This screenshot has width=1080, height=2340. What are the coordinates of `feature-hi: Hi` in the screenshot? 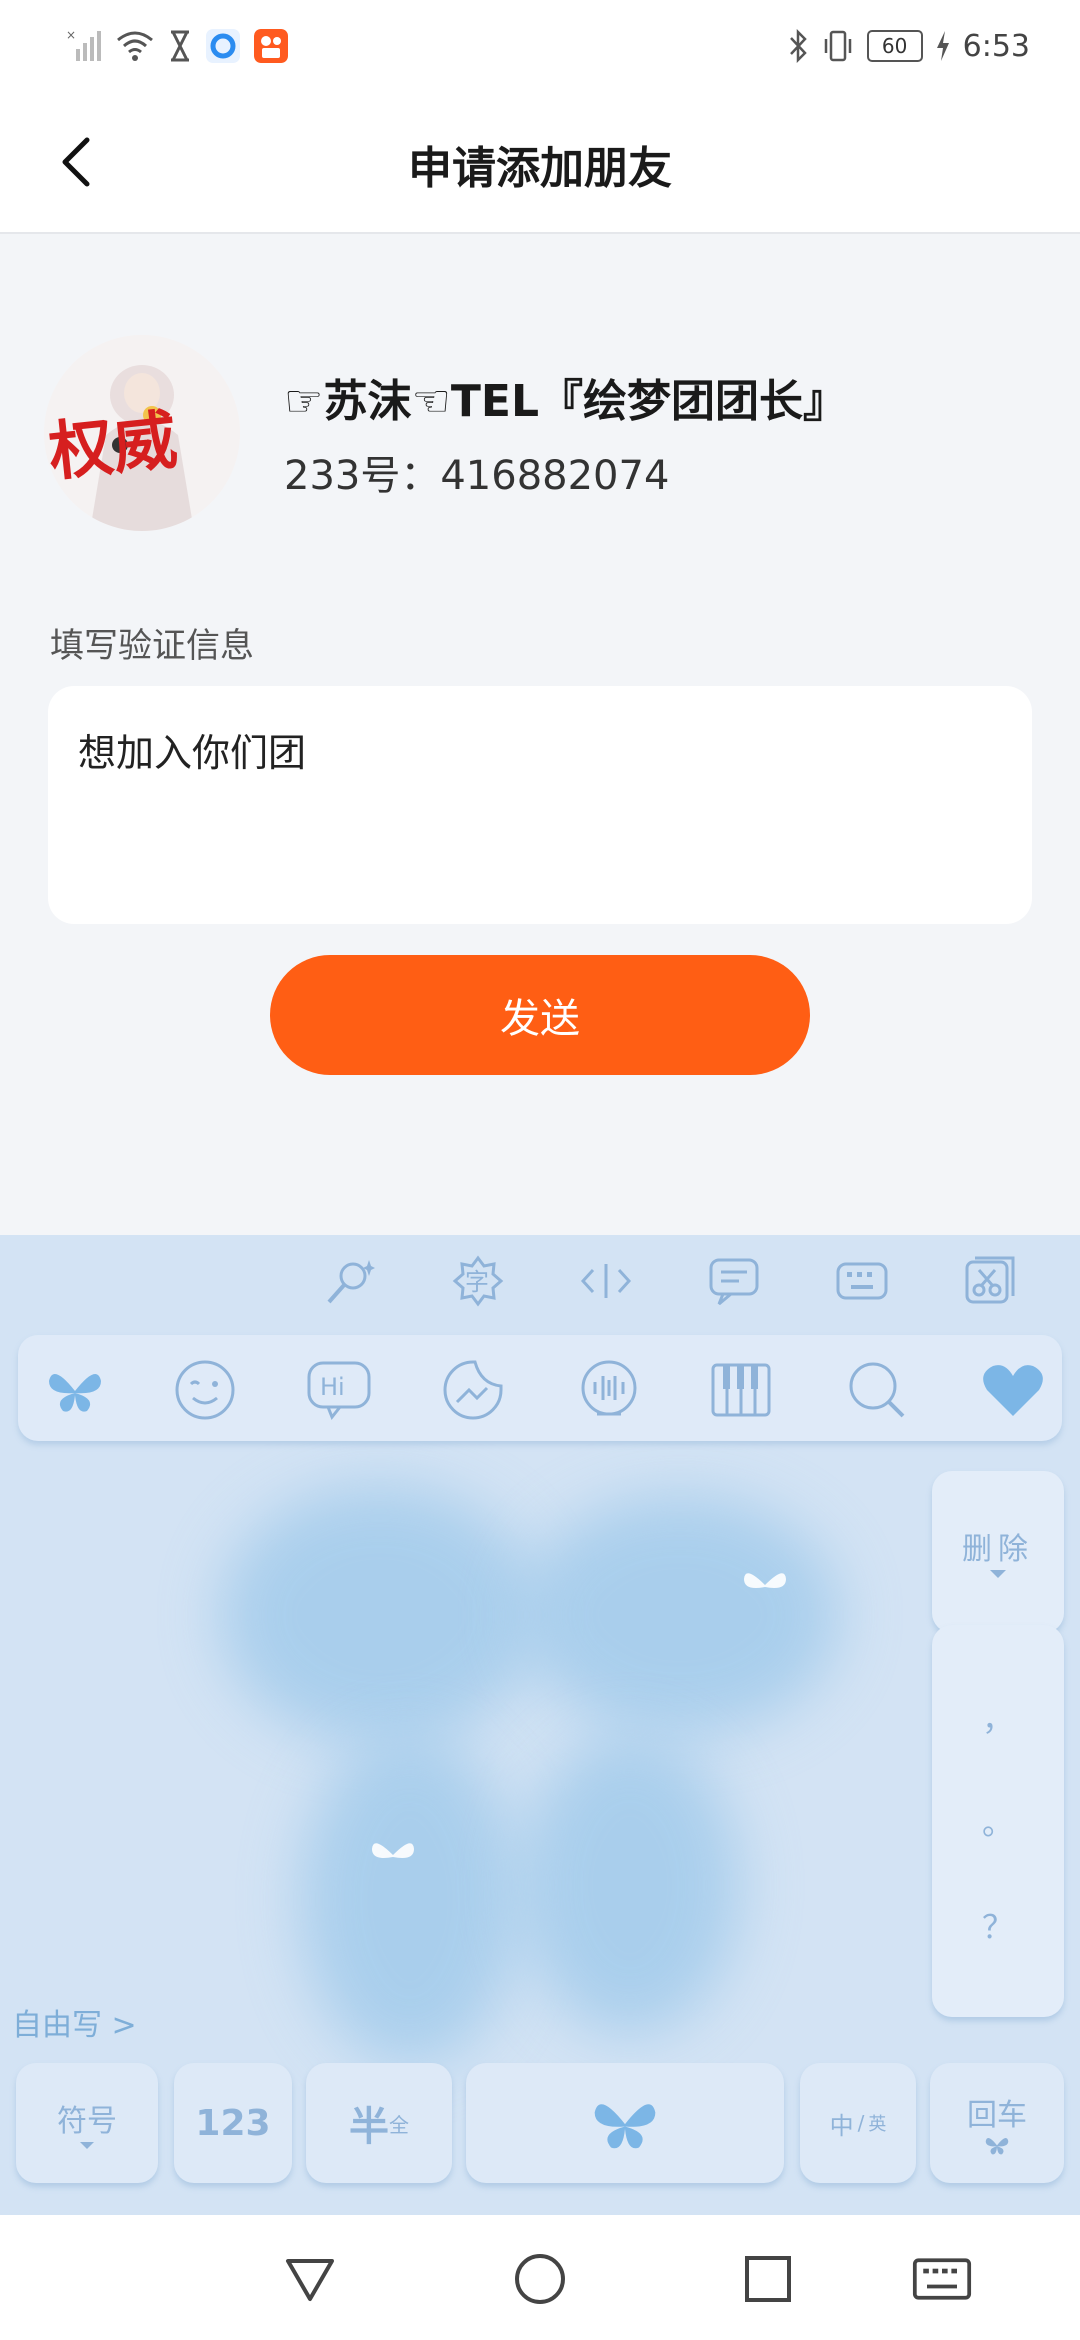 It's located at (339, 1390).